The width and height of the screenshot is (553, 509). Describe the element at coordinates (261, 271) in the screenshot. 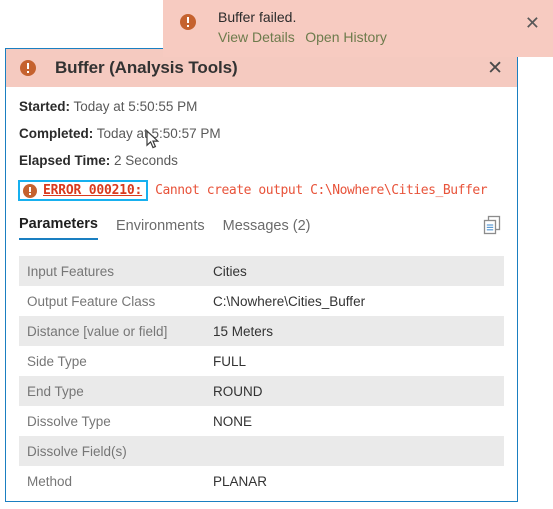

I see `table-row: Input Features Cities` at that location.